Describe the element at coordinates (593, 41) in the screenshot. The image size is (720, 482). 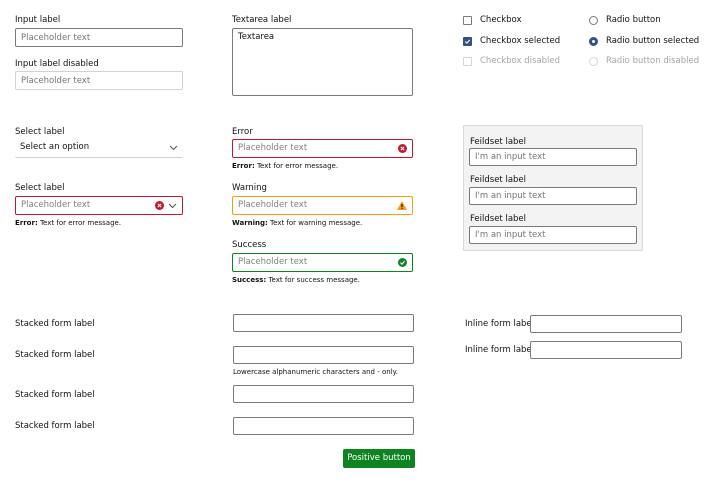
I see `radio-button-selected` at that location.